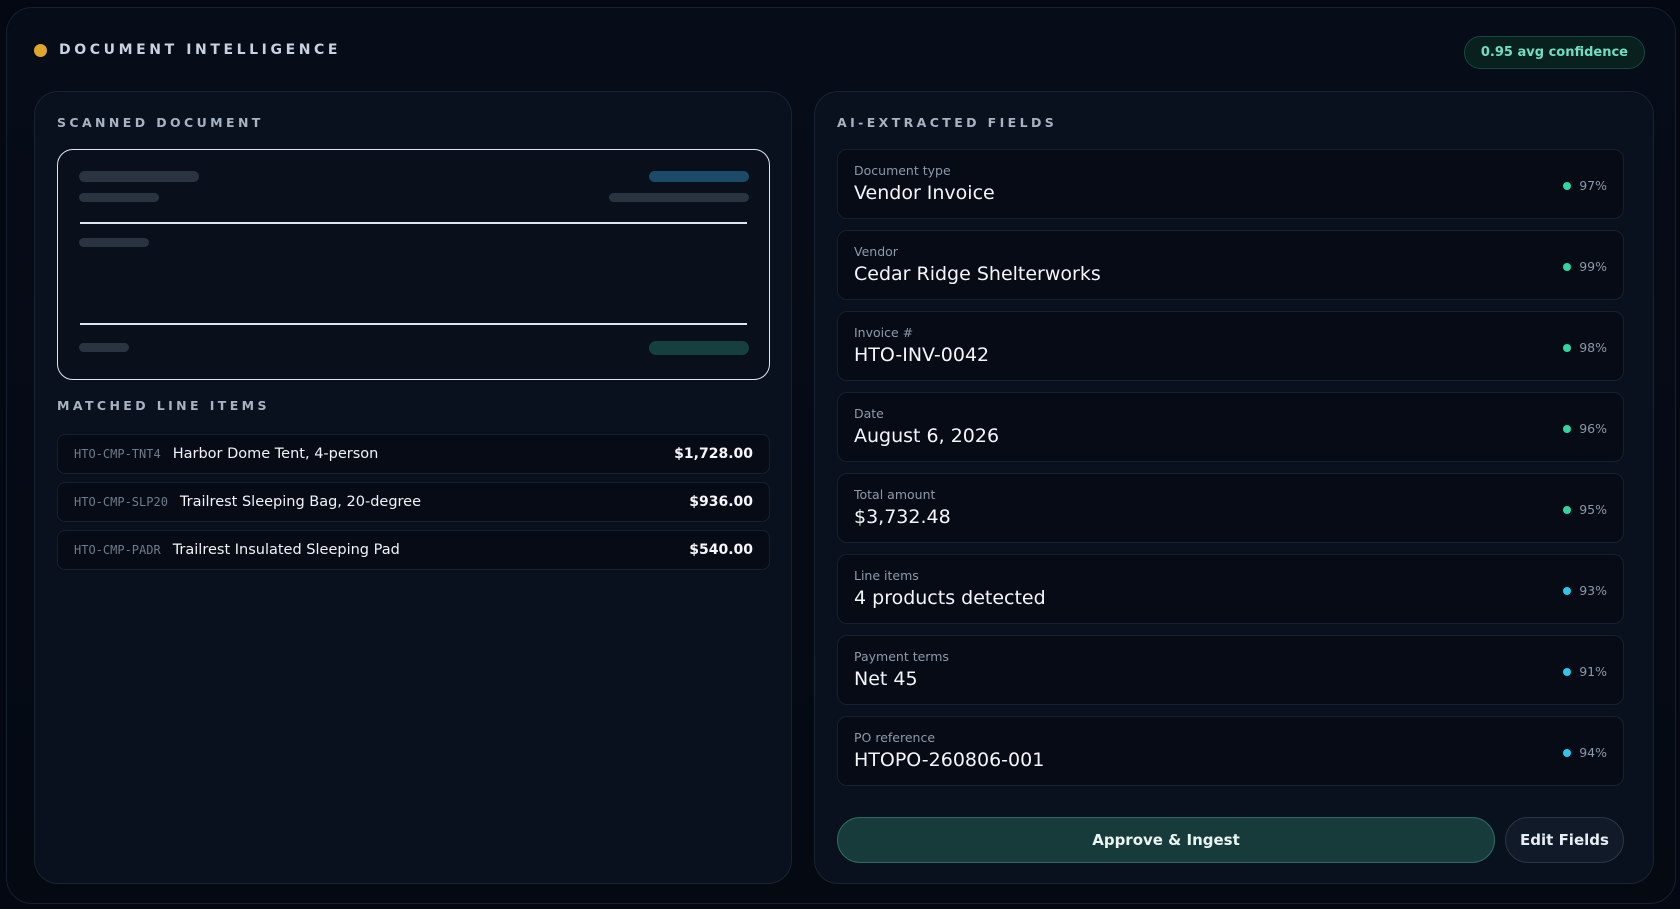 Image resolution: width=1680 pixels, height=909 pixels. What do you see at coordinates (886, 679) in the screenshot?
I see `field-value: Net 45` at bounding box center [886, 679].